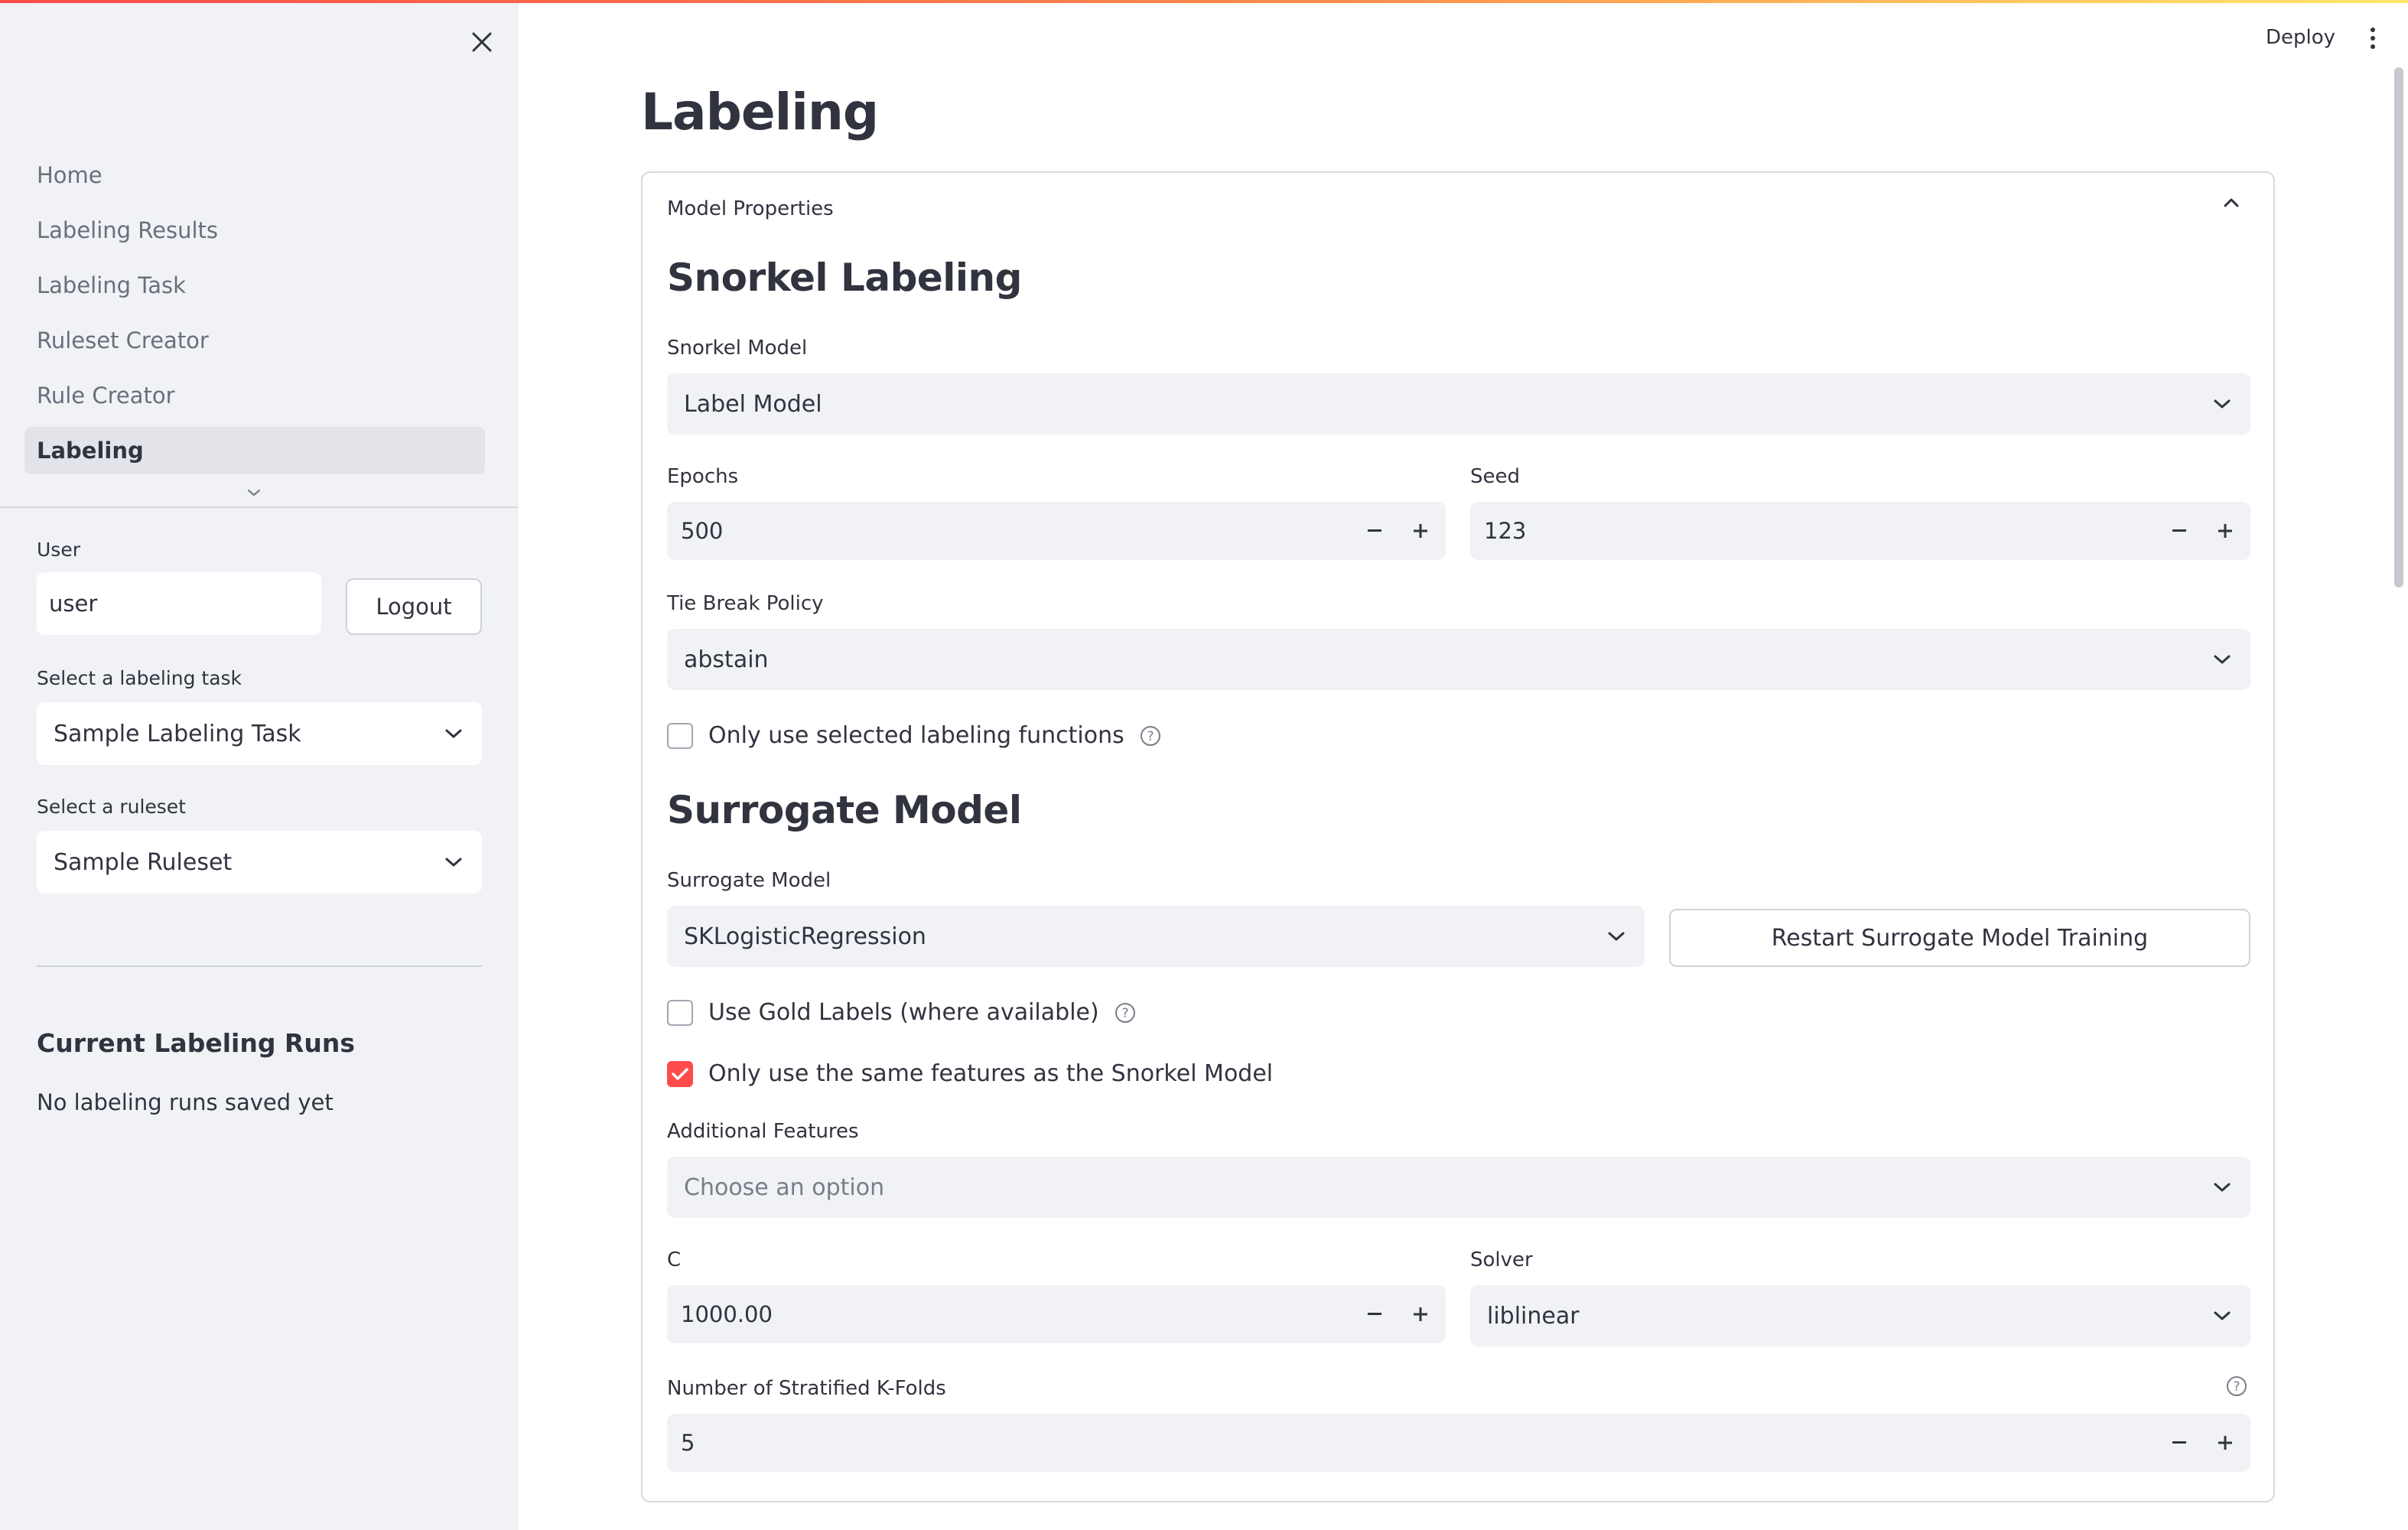  I want to click on labeling-task-value: Sample Labeling Task, so click(177, 733).